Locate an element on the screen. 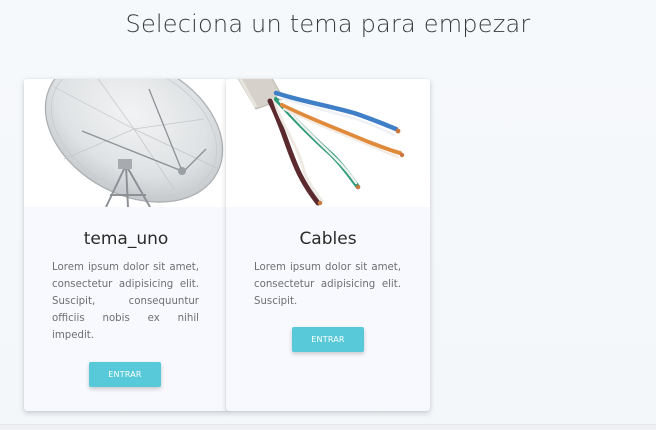  card-title: Cables is located at coordinates (328, 239).